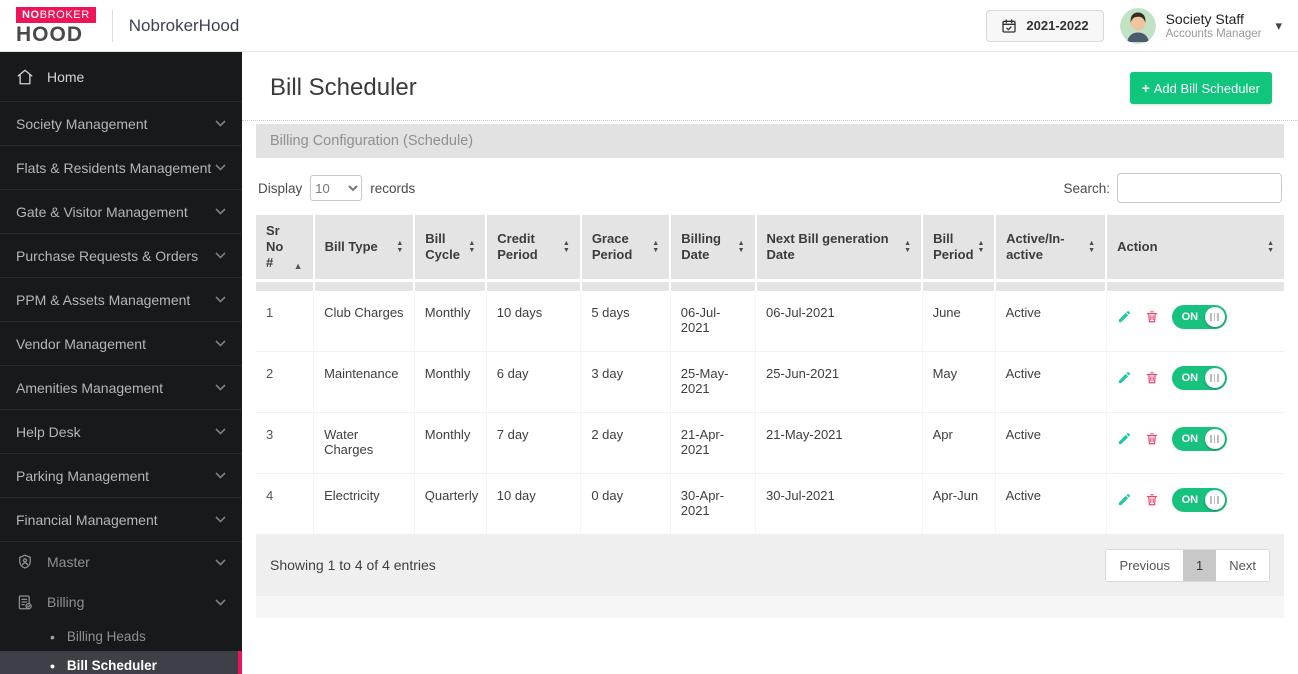  What do you see at coordinates (533, 248) in the screenshot?
I see `column-header-credit-period: Credit Period ▲ ▼` at bounding box center [533, 248].